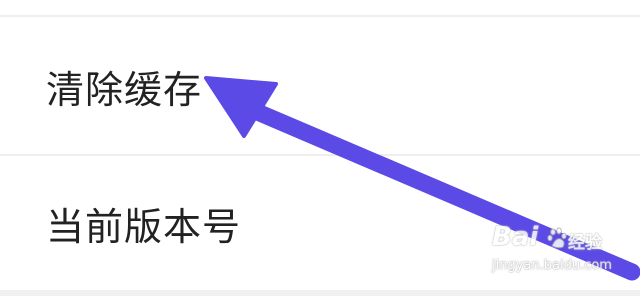 The width and height of the screenshot is (640, 296). Describe the element at coordinates (320, 293) in the screenshot. I see `divider-bottom` at that location.